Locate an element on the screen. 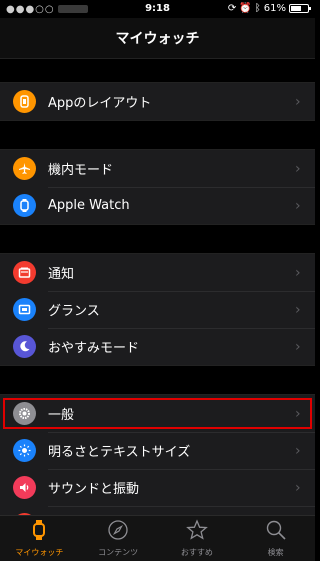 The width and height of the screenshot is (320, 561). settings-row-label: おやすみモード is located at coordinates (94, 348).